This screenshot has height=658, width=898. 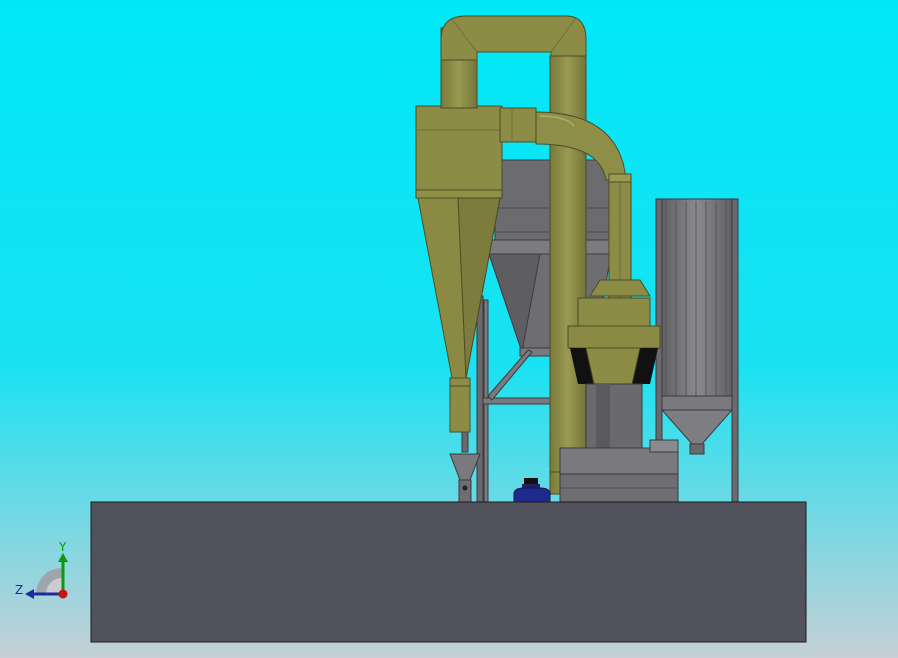 What do you see at coordinates (62, 547) in the screenshot?
I see `triad-y-label: Y` at bounding box center [62, 547].